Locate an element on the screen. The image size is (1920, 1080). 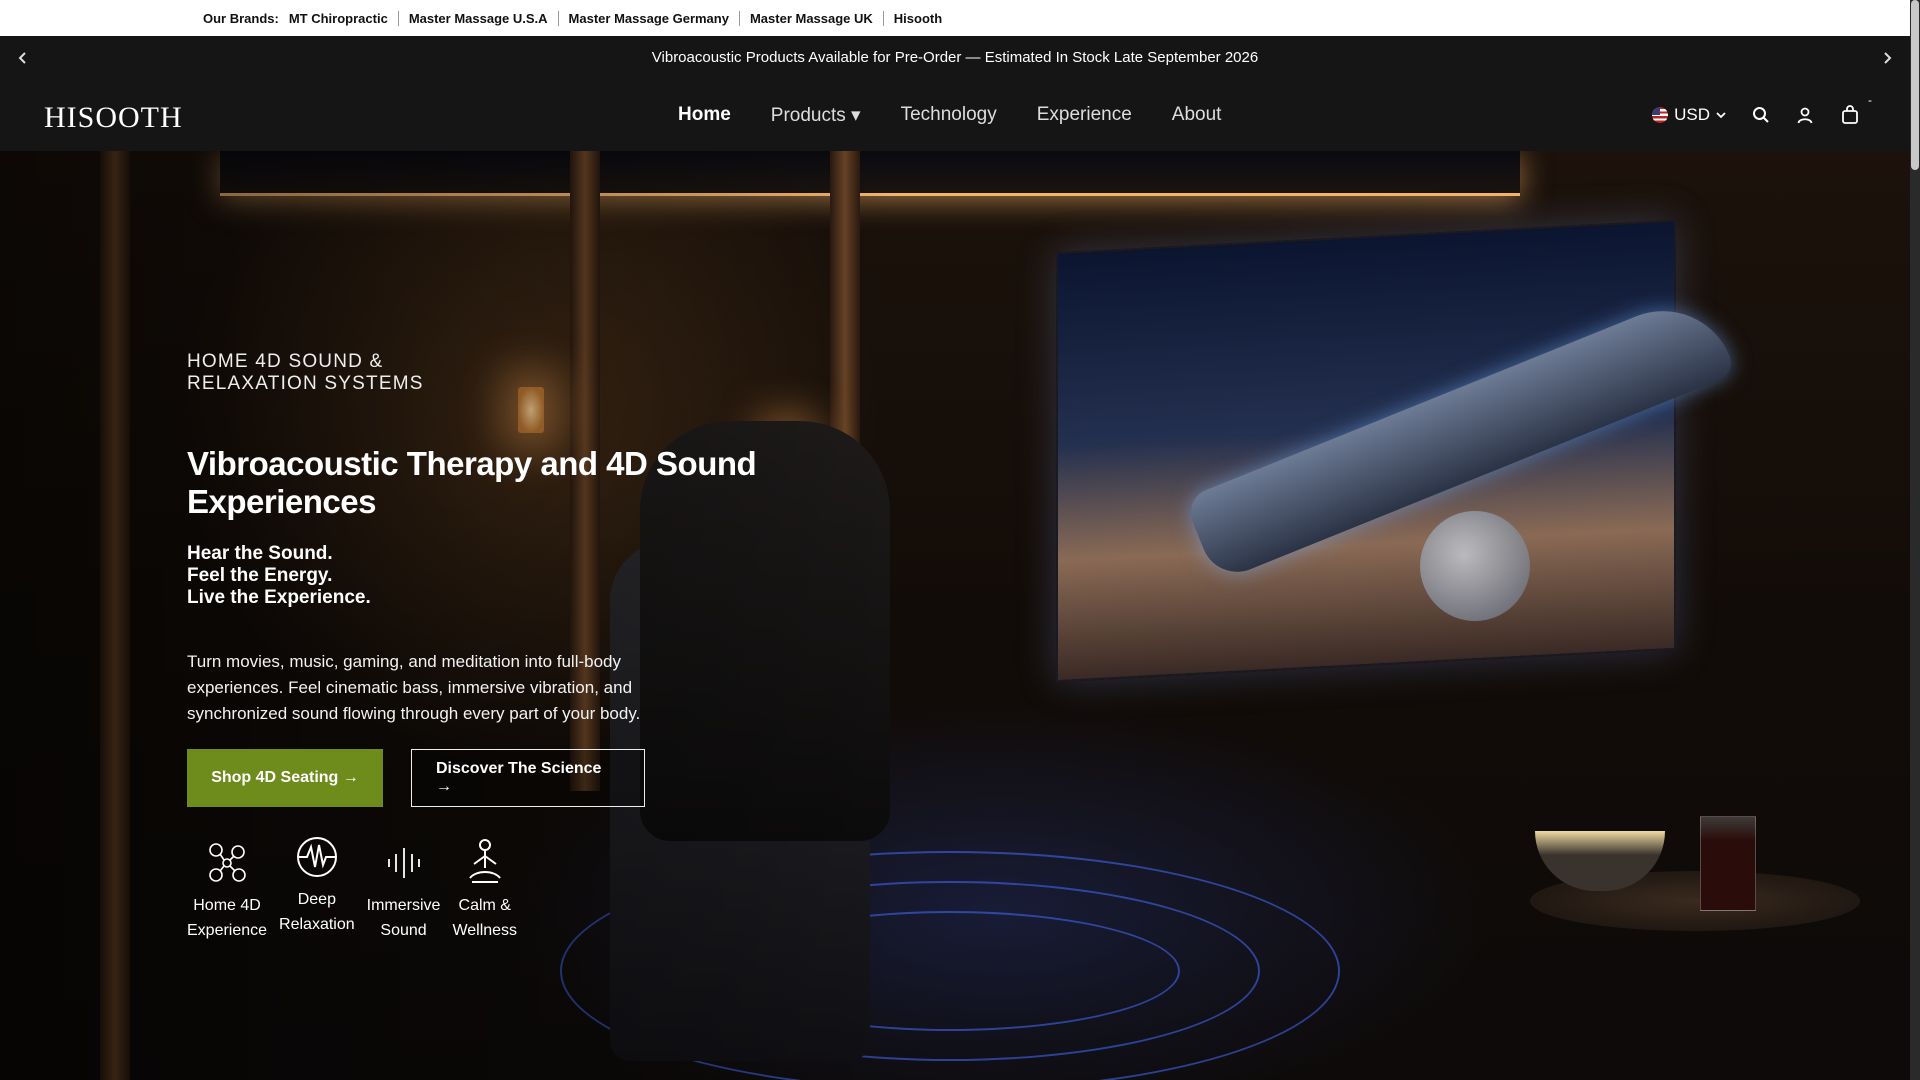
soundwave-icon is located at coordinates (404, 863).